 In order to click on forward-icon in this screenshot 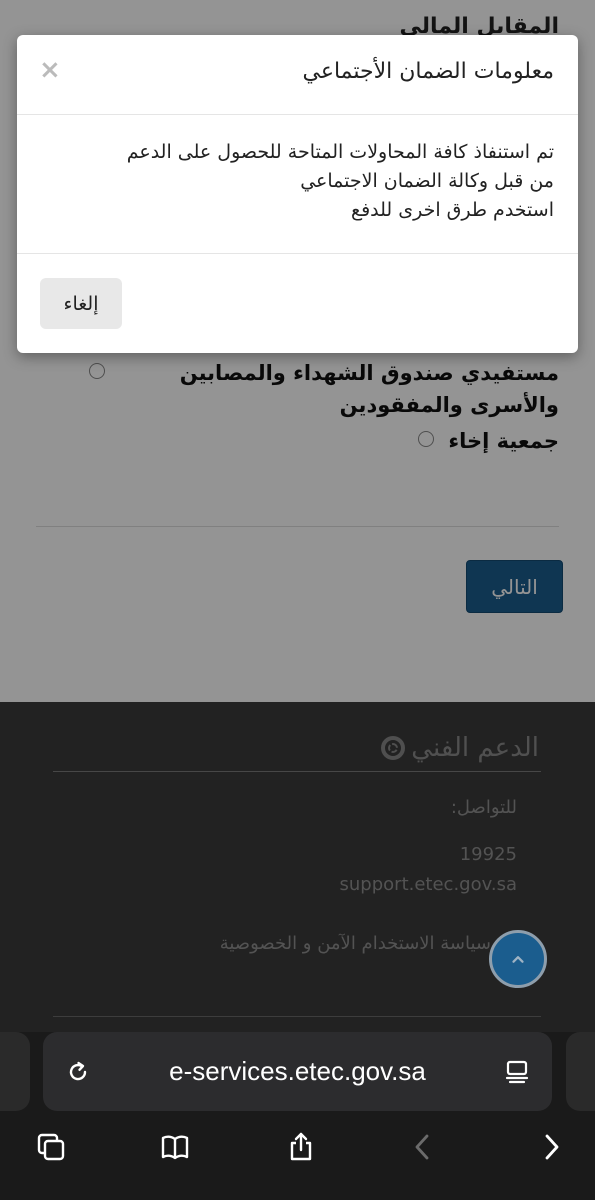, I will do `click(551, 1147)`.